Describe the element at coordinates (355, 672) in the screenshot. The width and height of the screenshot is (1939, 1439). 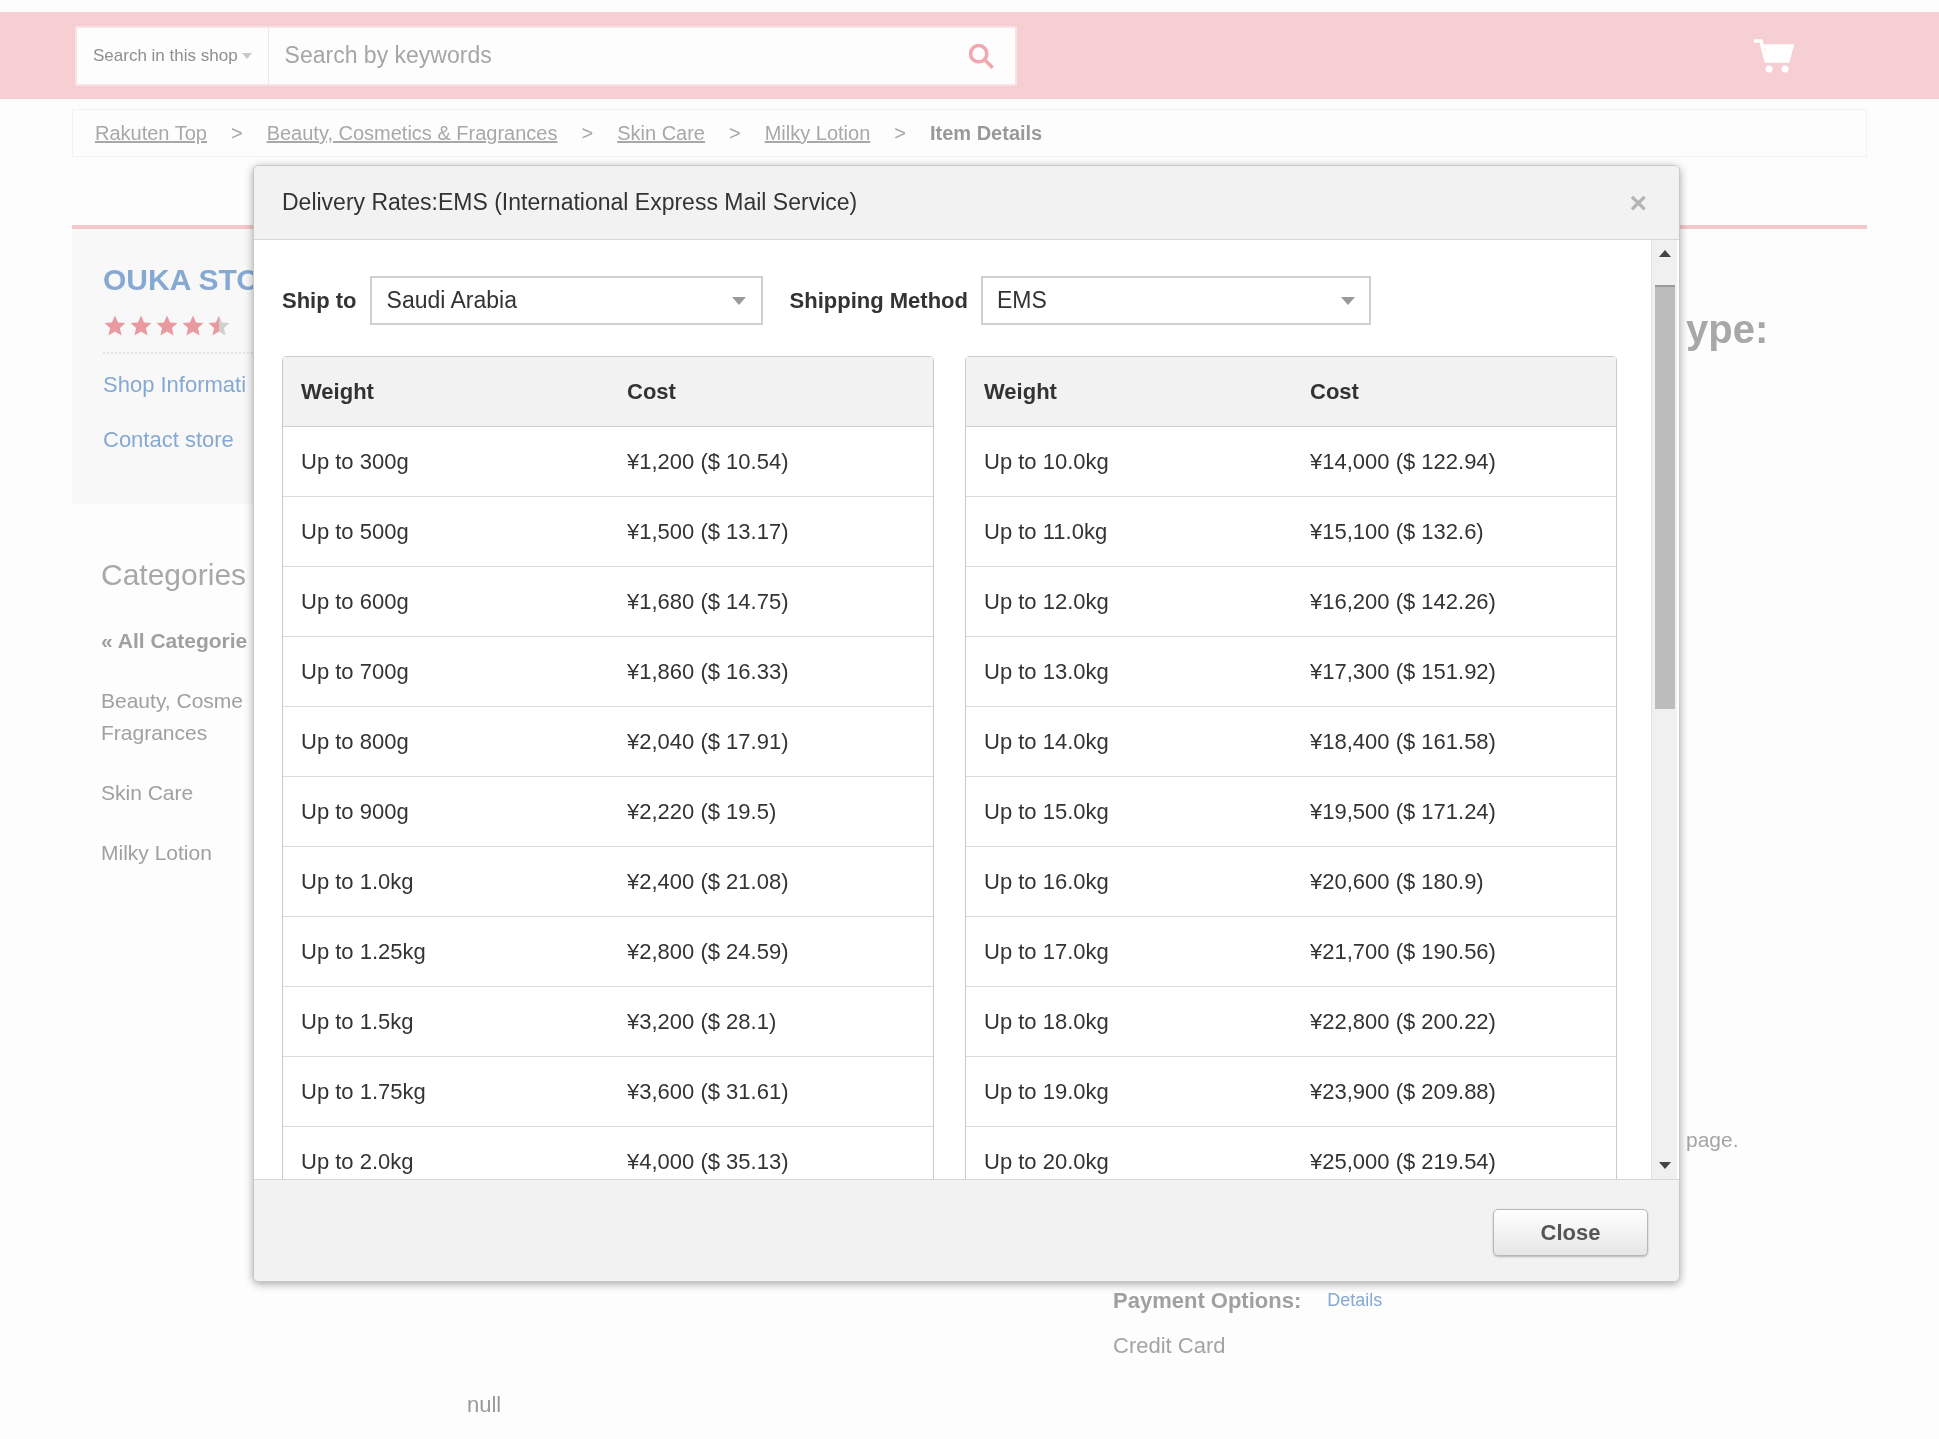
I see `table-cell-text: Up to 700g` at that location.